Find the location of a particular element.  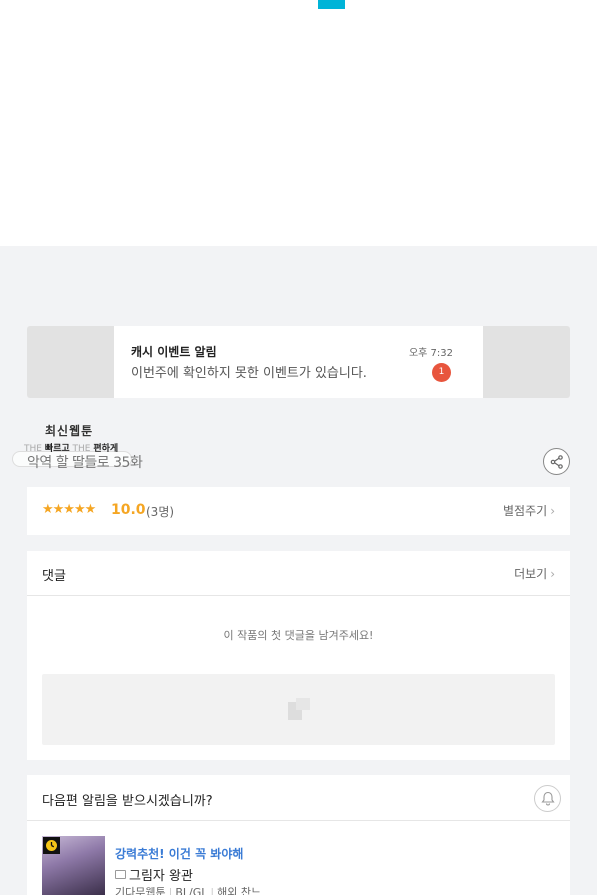

comment-empty-message: 이 작품의 첫 댓글을 남겨주세요! is located at coordinates (298, 635).